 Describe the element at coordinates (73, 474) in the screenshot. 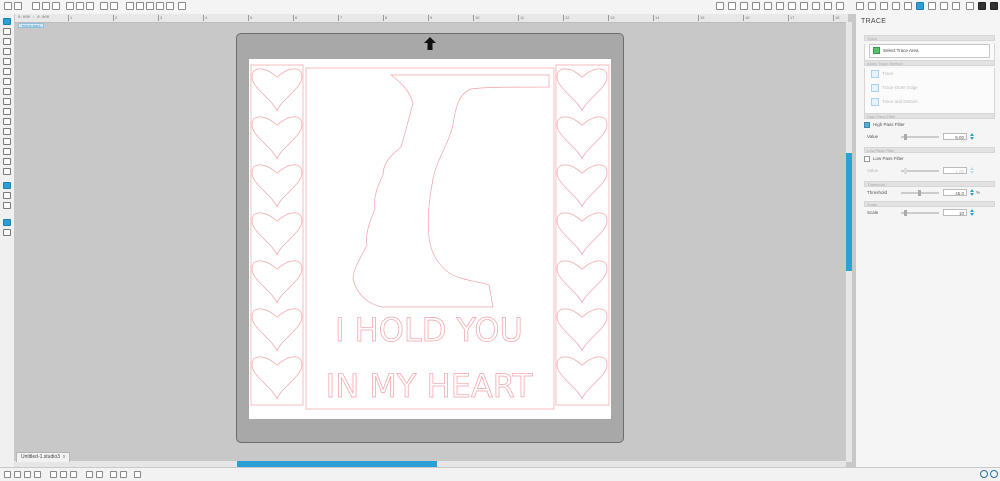

I see `make-compound-path-icon` at that location.